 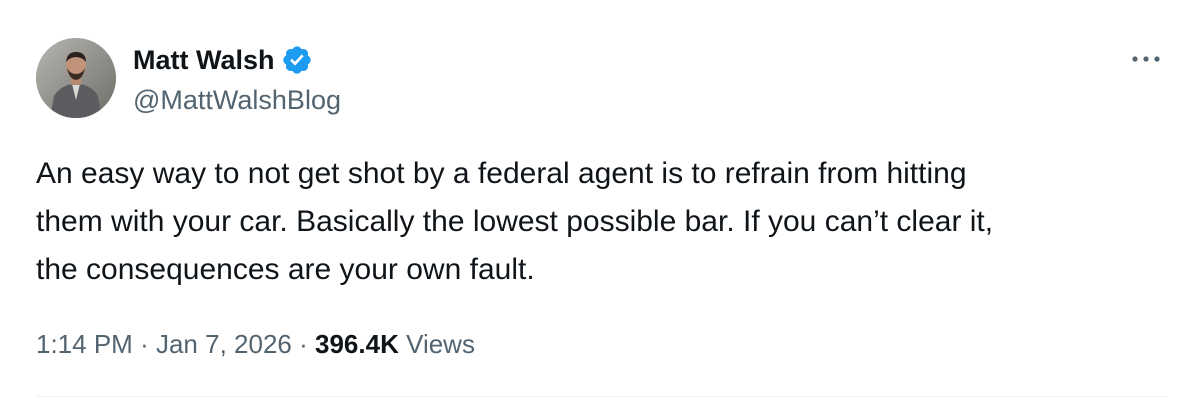 I want to click on author-display-name: Matt Walsh, so click(x=204, y=60).